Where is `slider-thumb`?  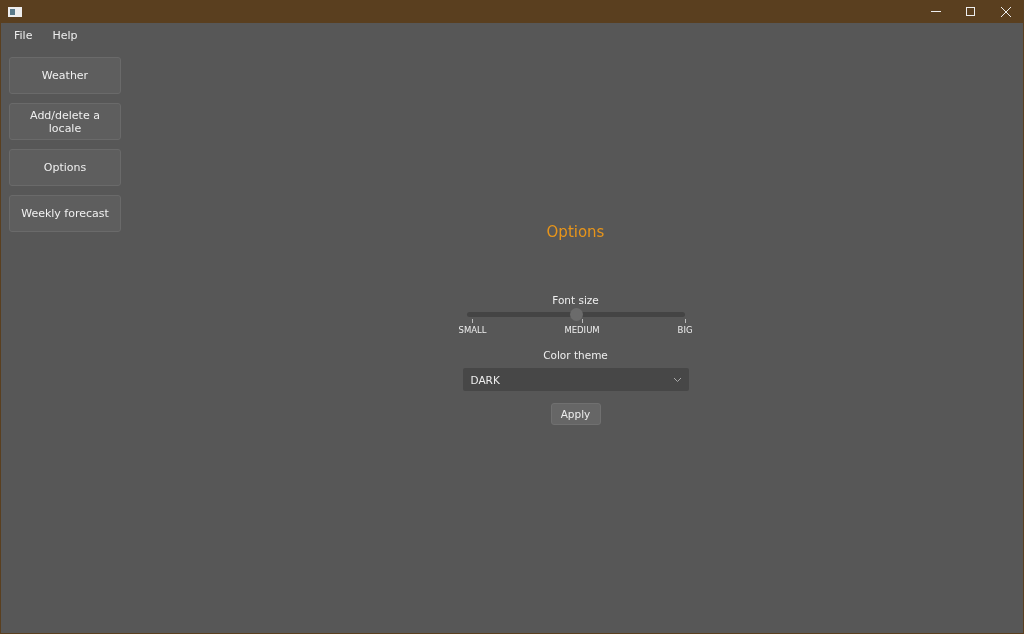 slider-thumb is located at coordinates (576, 314).